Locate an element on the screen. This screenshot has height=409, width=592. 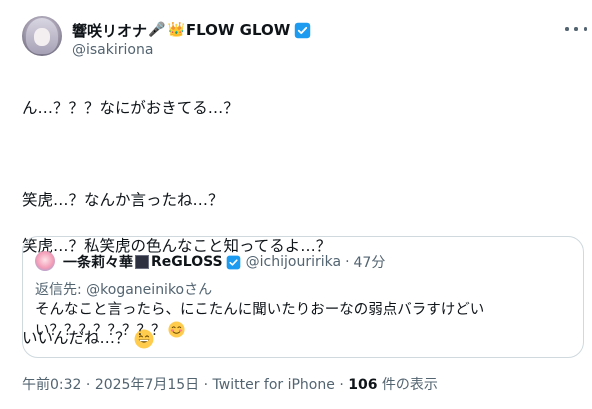
more-options-icon is located at coordinates (576, 29).